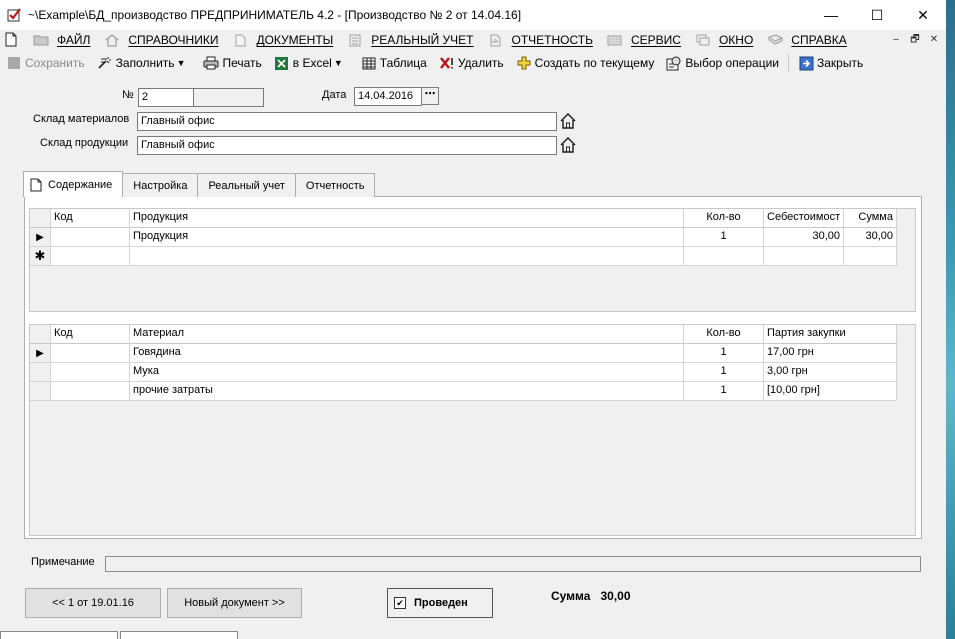 Image resolution: width=955 pixels, height=639 pixels. Describe the element at coordinates (73, 184) in the screenshot. I see `tab-content: Содержание` at that location.